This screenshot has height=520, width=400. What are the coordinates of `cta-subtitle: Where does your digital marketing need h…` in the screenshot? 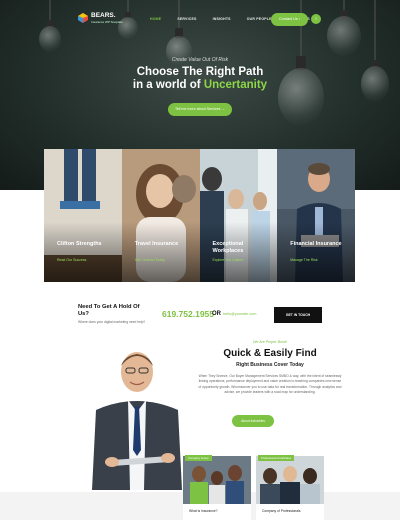 It's located at (112, 322).